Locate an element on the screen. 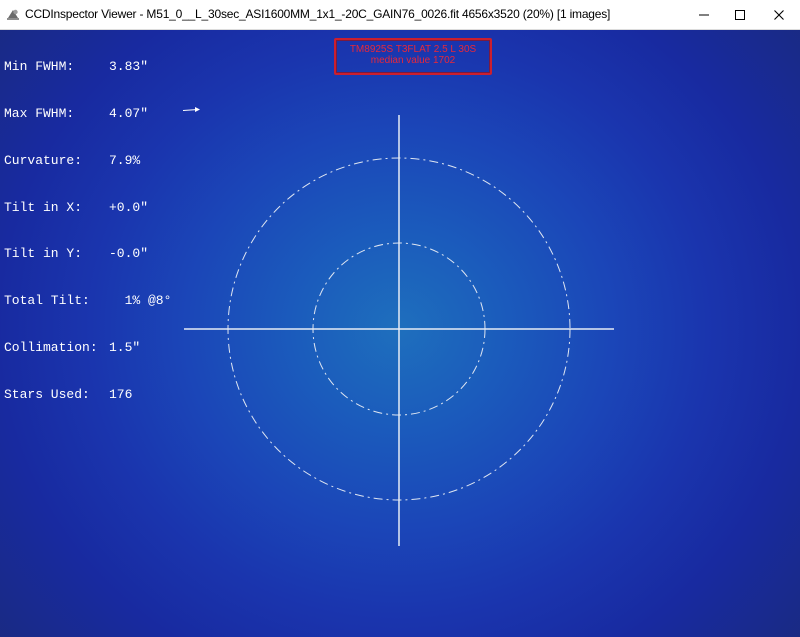 The image size is (800, 637). stat-row-min-fwhm: Min FWHM: 3.83" is located at coordinates (76, 67).